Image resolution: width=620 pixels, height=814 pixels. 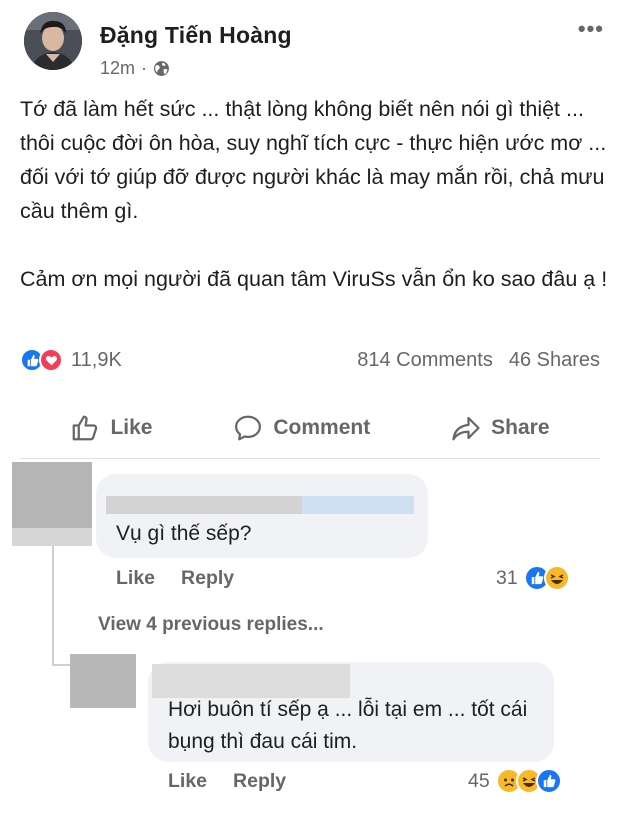 I want to click on post-stats: 814 Comments 46 Shares, so click(x=478, y=360).